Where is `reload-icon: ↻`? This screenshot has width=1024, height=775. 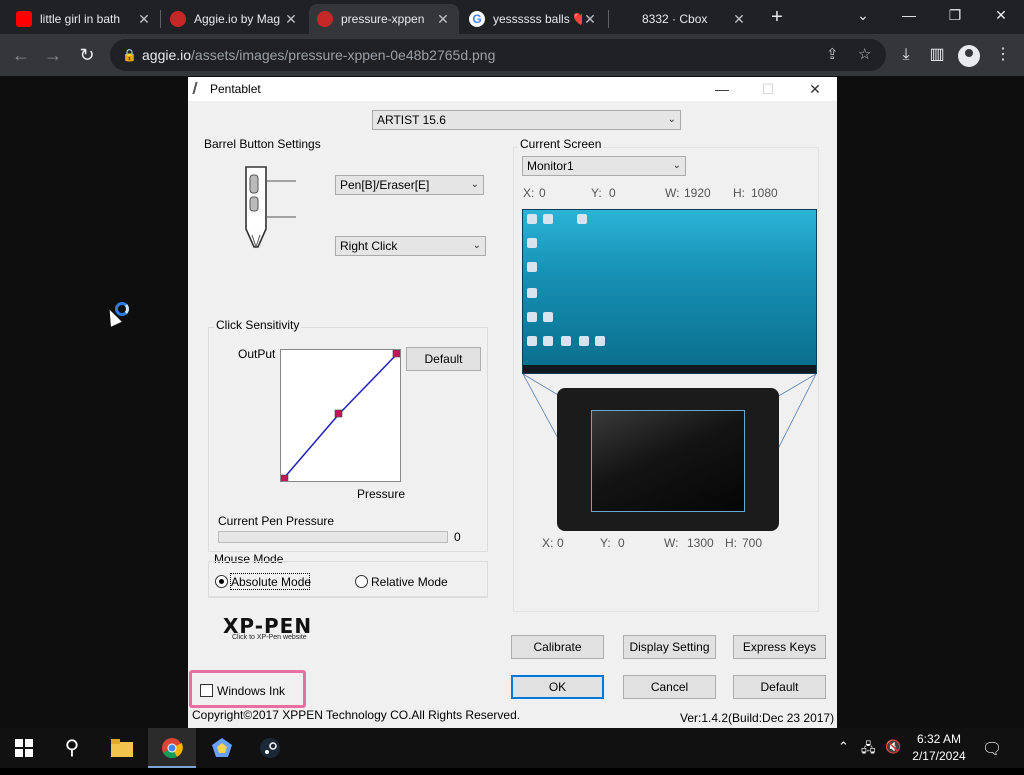
reload-icon: ↻ is located at coordinates (87, 55).